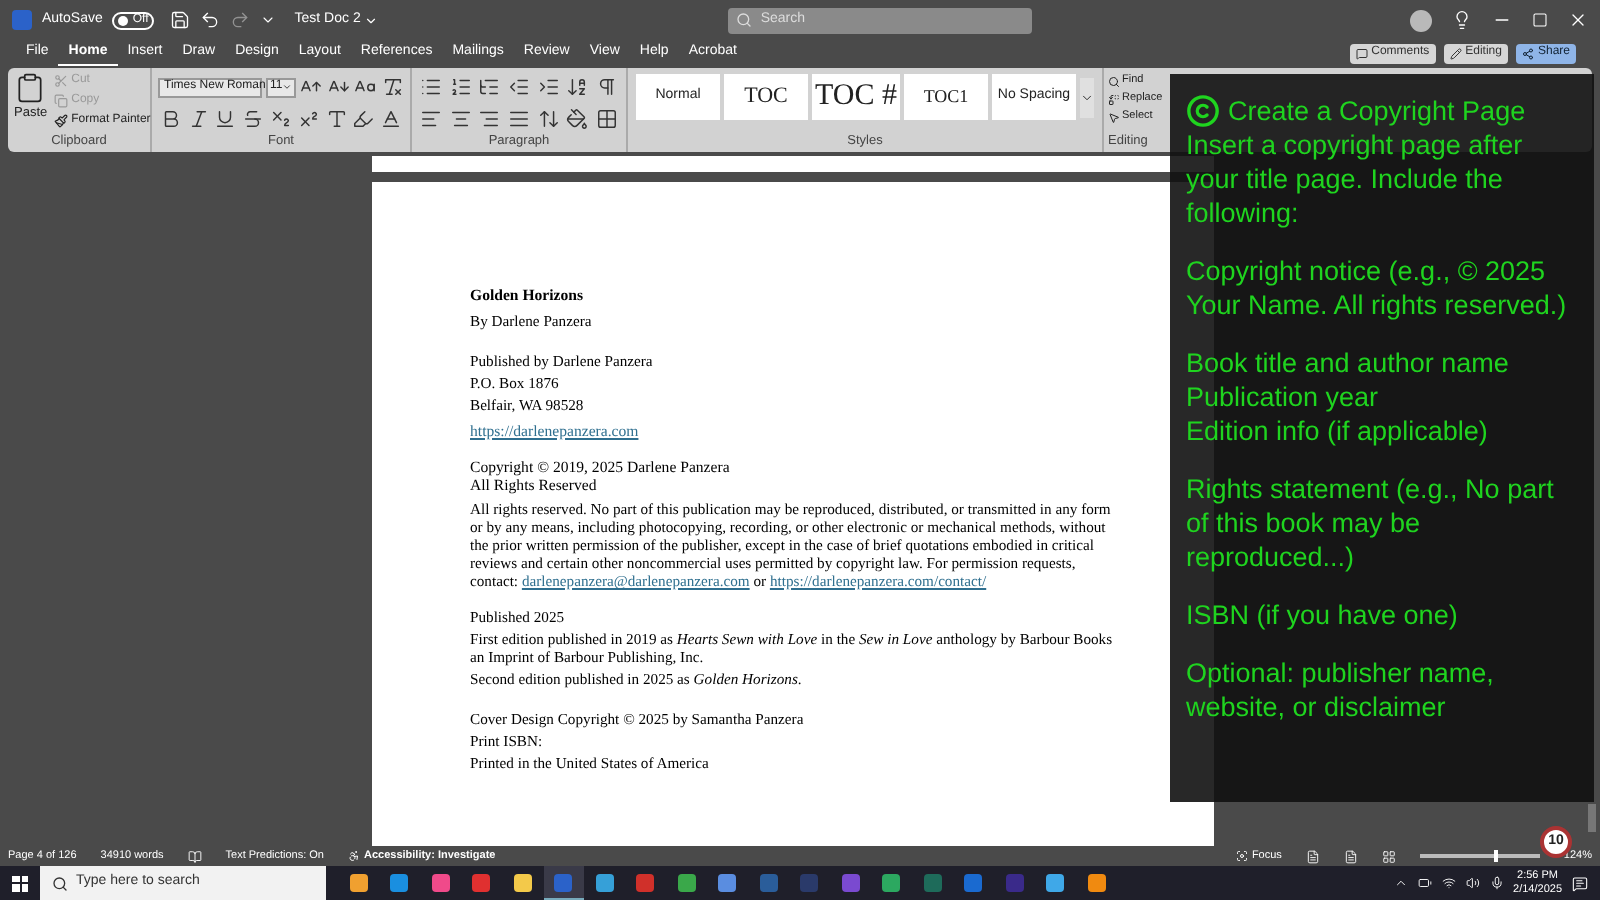  I want to click on tip-text: Insert a copyright page after your title page. Include the following:, so click(1355, 179).